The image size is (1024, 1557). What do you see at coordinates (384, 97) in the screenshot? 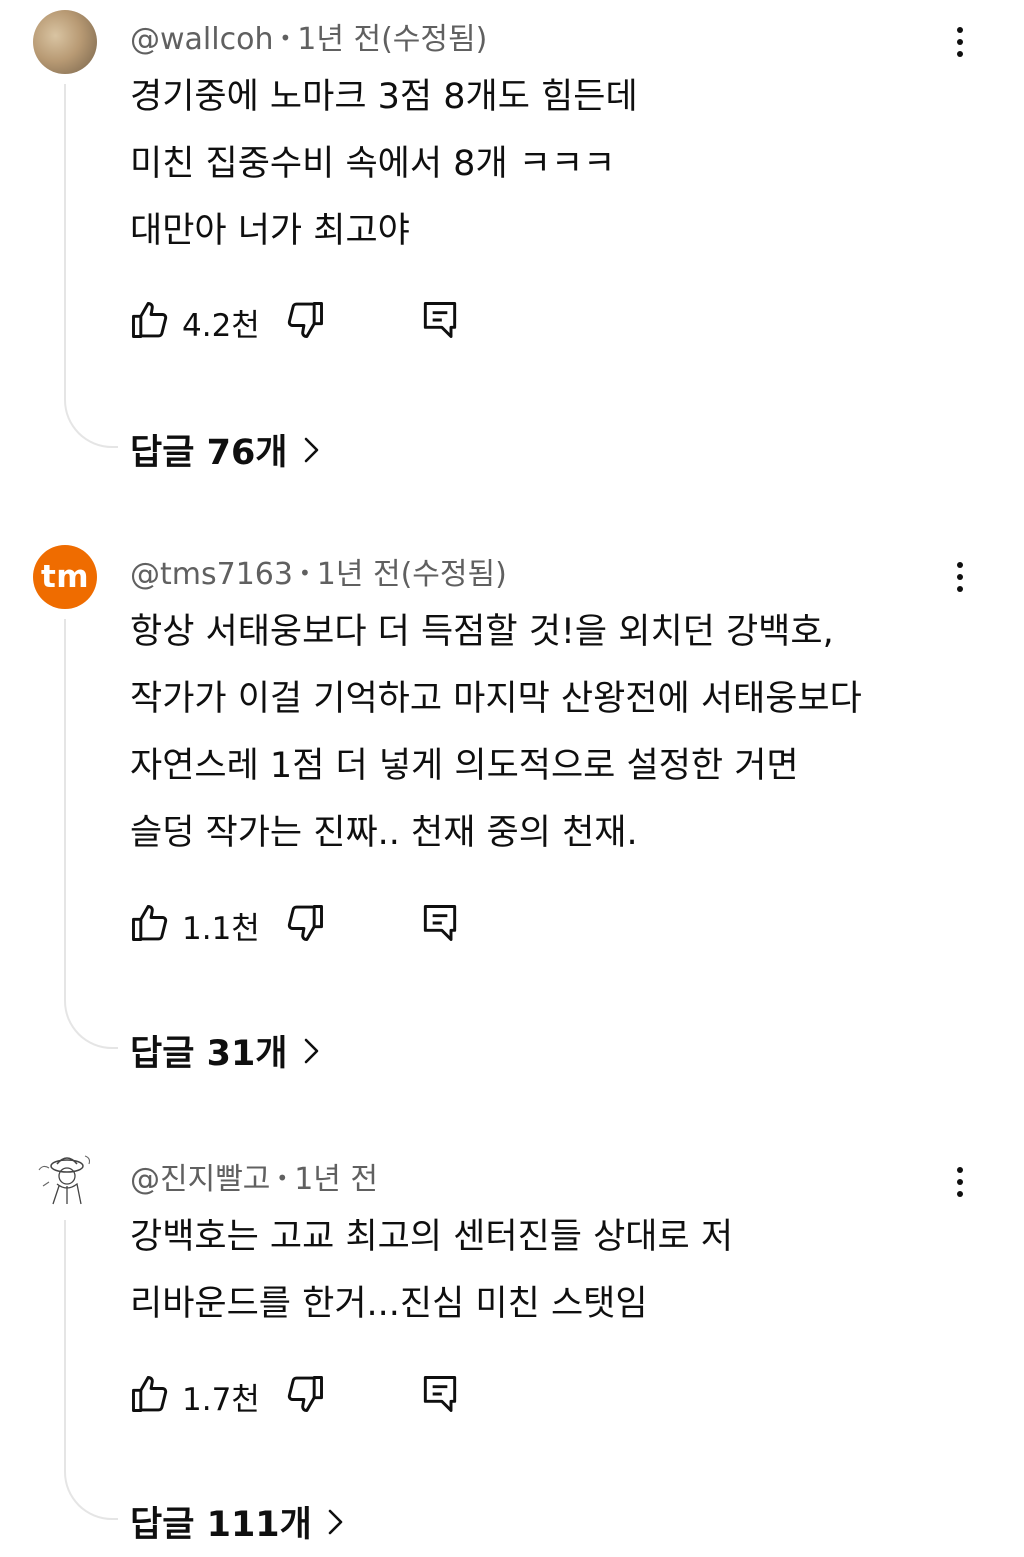
I see `comment-line: 경기중에 노마크 3점 8개도 힘든데` at bounding box center [384, 97].